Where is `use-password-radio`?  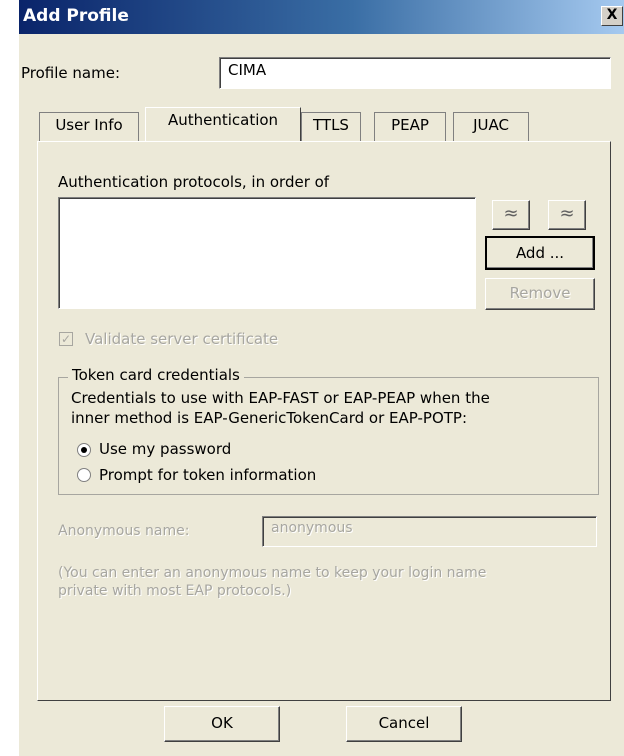
use-password-radio is located at coordinates (84, 450).